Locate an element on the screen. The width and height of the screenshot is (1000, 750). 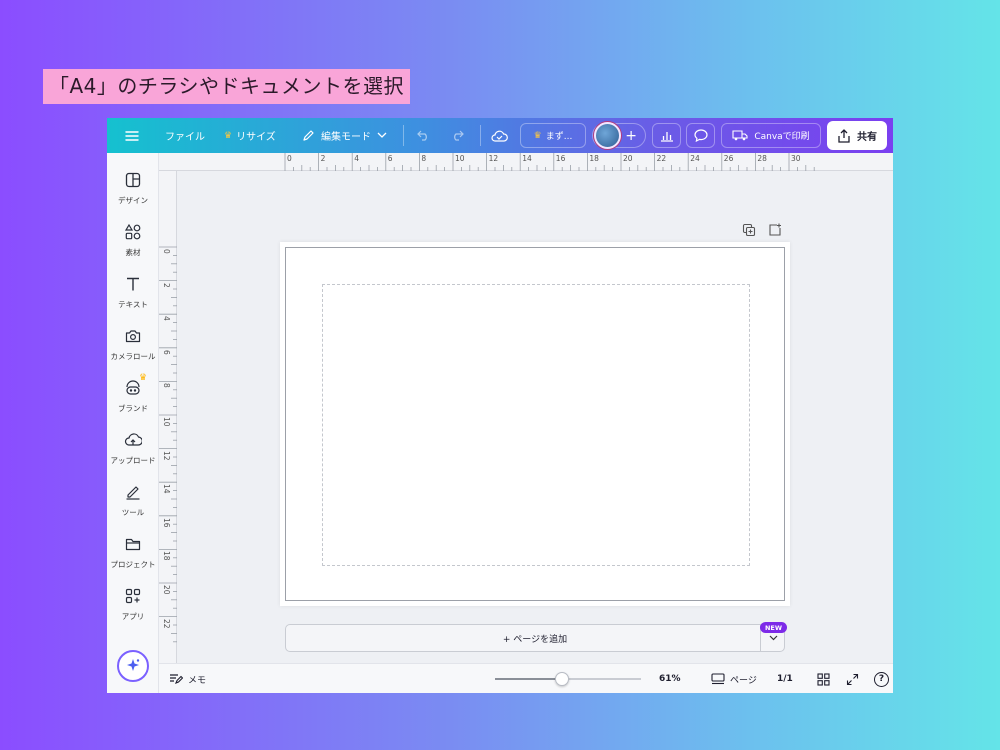
duplicate-page-button is located at coordinates (749, 229).